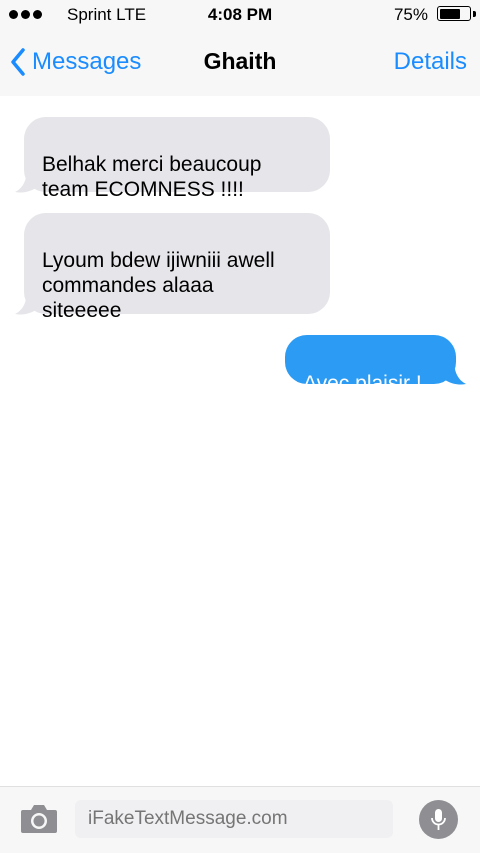  What do you see at coordinates (87, 61) in the screenshot?
I see `back-label: Messages` at bounding box center [87, 61].